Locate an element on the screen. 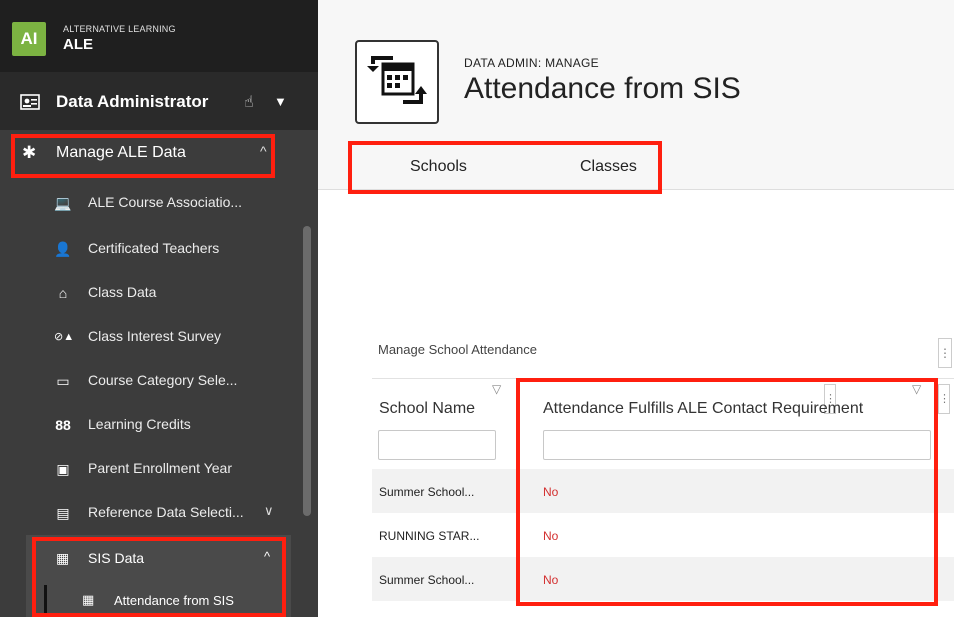  id-card-icon is located at coordinates (30, 102).